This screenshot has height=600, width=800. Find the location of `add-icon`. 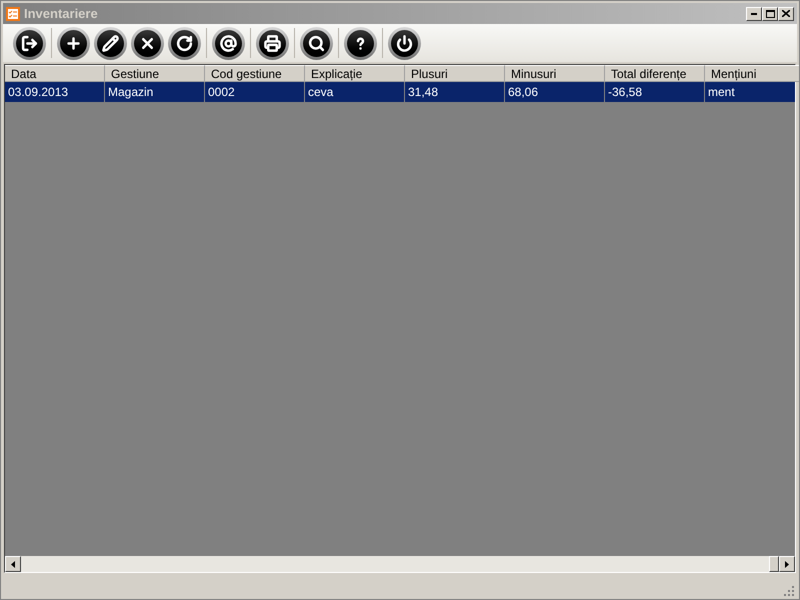

add-icon is located at coordinates (73, 43).